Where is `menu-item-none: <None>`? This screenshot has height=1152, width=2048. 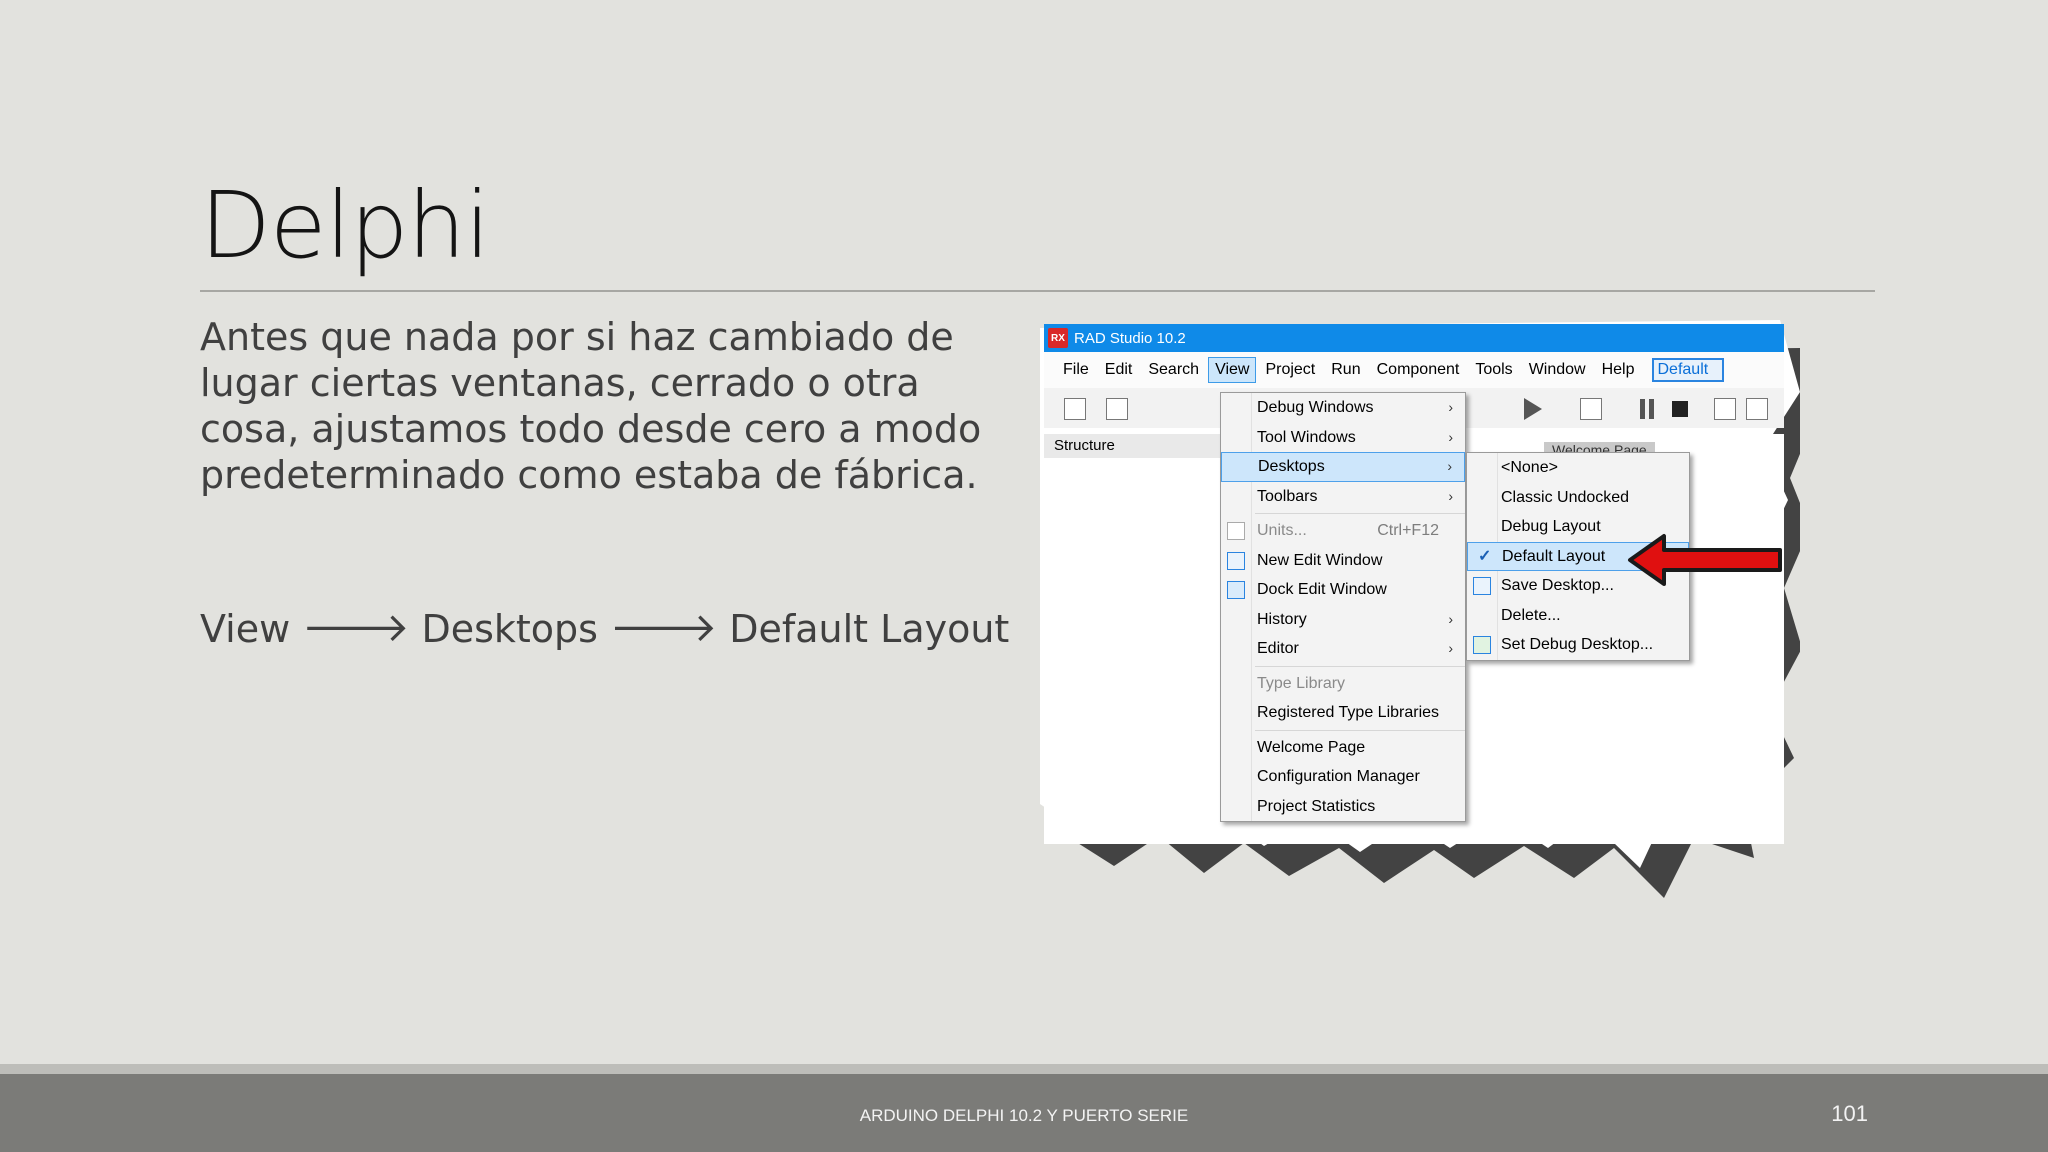 menu-item-none: <None> is located at coordinates (1578, 468).